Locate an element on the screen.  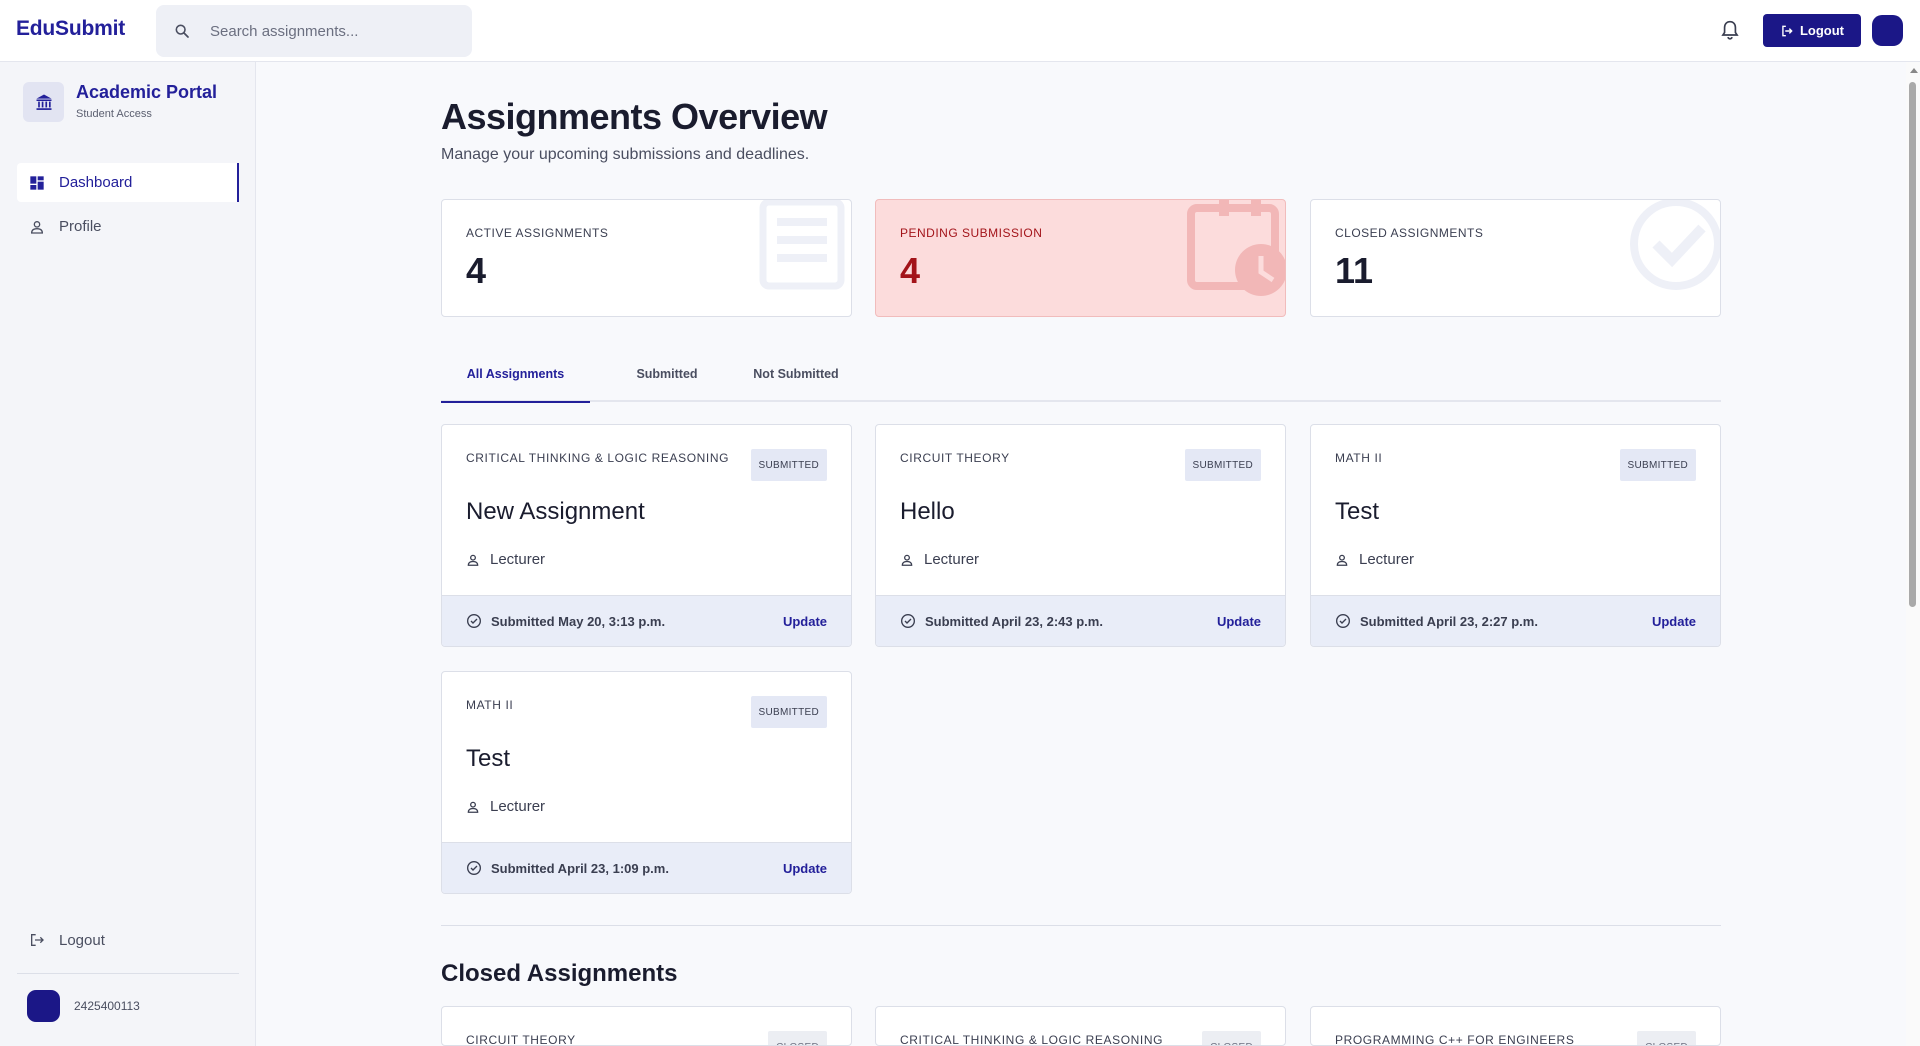
sidebar-user: 2425400113 is located at coordinates (83, 1006).